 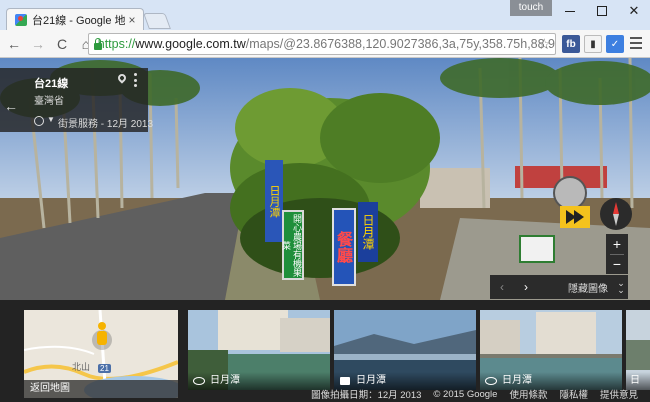 What do you see at coordinates (571, 44) in the screenshot?
I see `facebook-extension-button: fb` at bounding box center [571, 44].